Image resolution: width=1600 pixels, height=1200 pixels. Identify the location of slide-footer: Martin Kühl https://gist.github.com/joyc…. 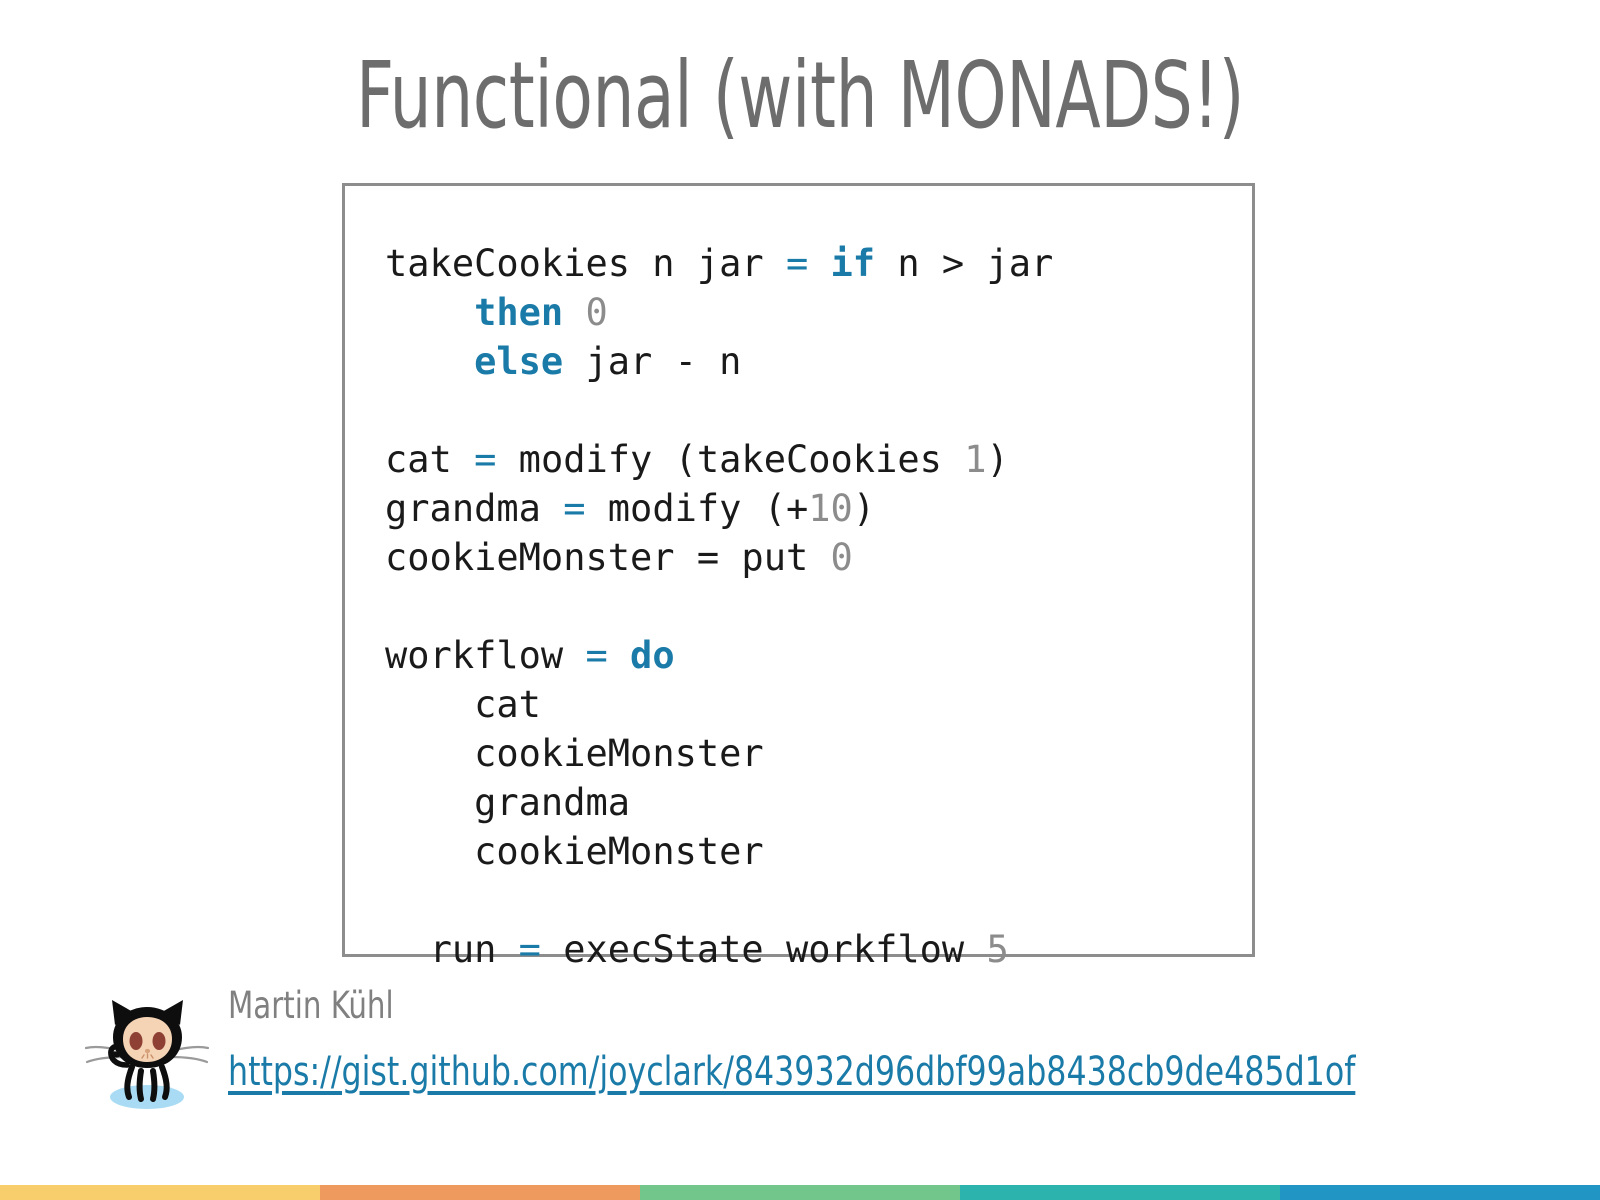
(800, 1050).